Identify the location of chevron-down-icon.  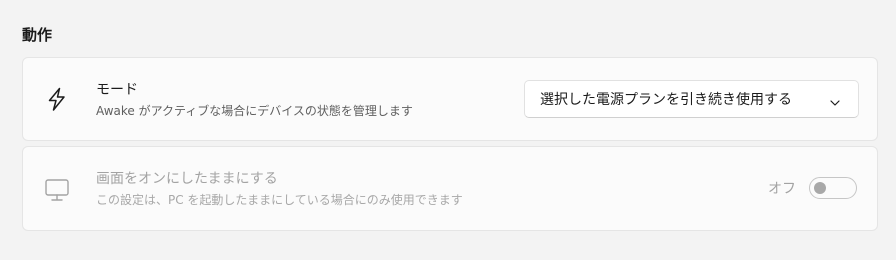
(835, 100).